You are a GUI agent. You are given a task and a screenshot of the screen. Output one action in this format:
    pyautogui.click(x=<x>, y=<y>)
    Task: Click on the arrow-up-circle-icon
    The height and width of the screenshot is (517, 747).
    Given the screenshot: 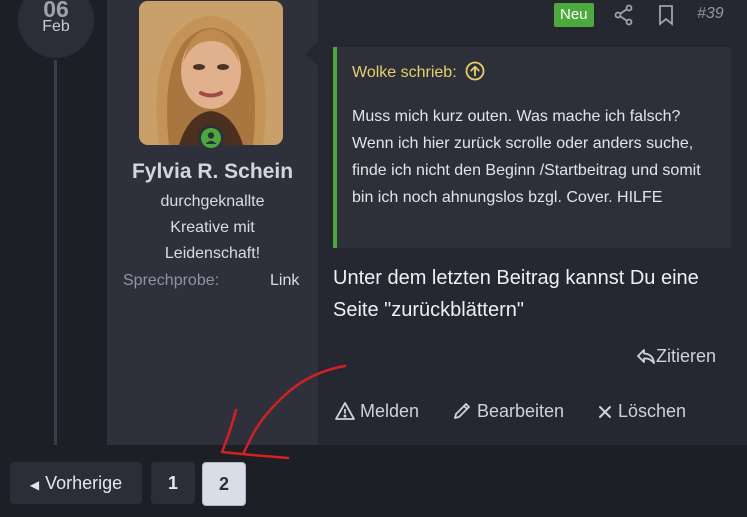 What is the action you would take?
    pyautogui.click(x=475, y=71)
    